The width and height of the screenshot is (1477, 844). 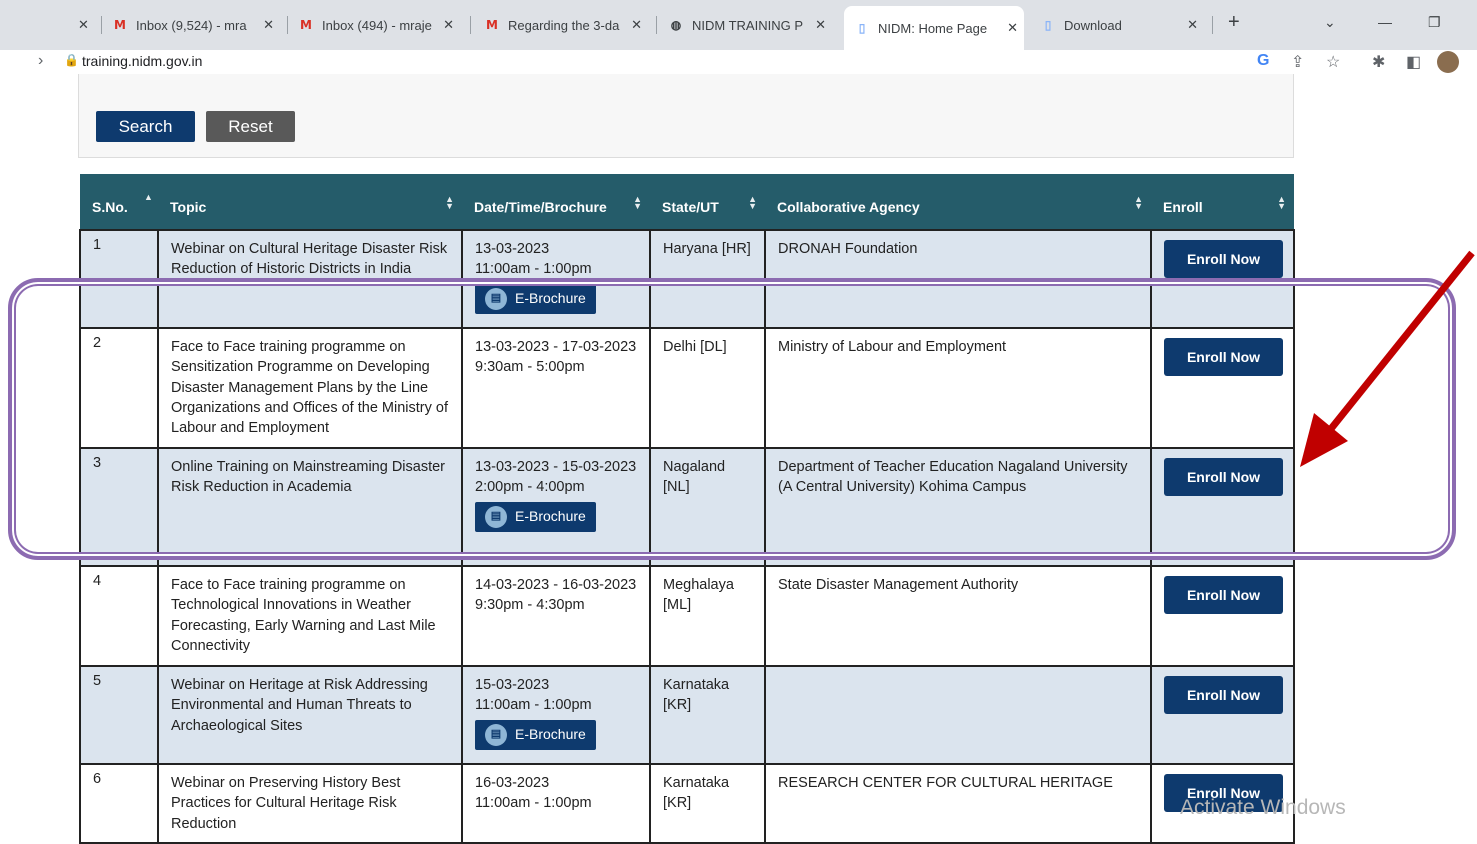 I want to click on tab-gmail-1: M Inbox (9,524) - mra ✕, so click(x=196, y=25).